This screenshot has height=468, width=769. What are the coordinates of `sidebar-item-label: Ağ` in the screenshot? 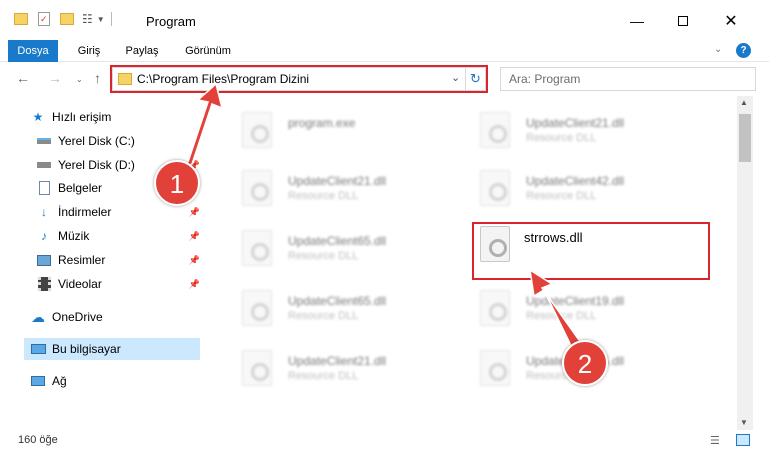 It's located at (59, 381).